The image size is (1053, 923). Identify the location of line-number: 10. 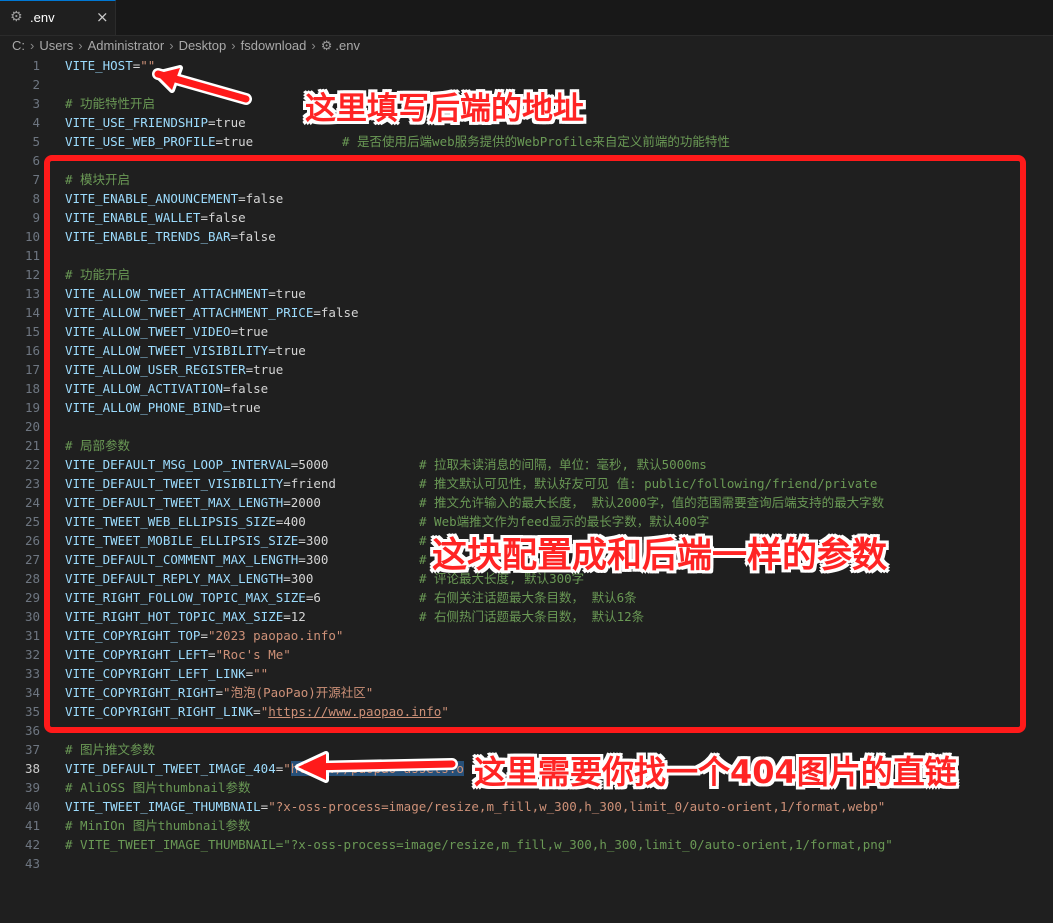
(32, 236).